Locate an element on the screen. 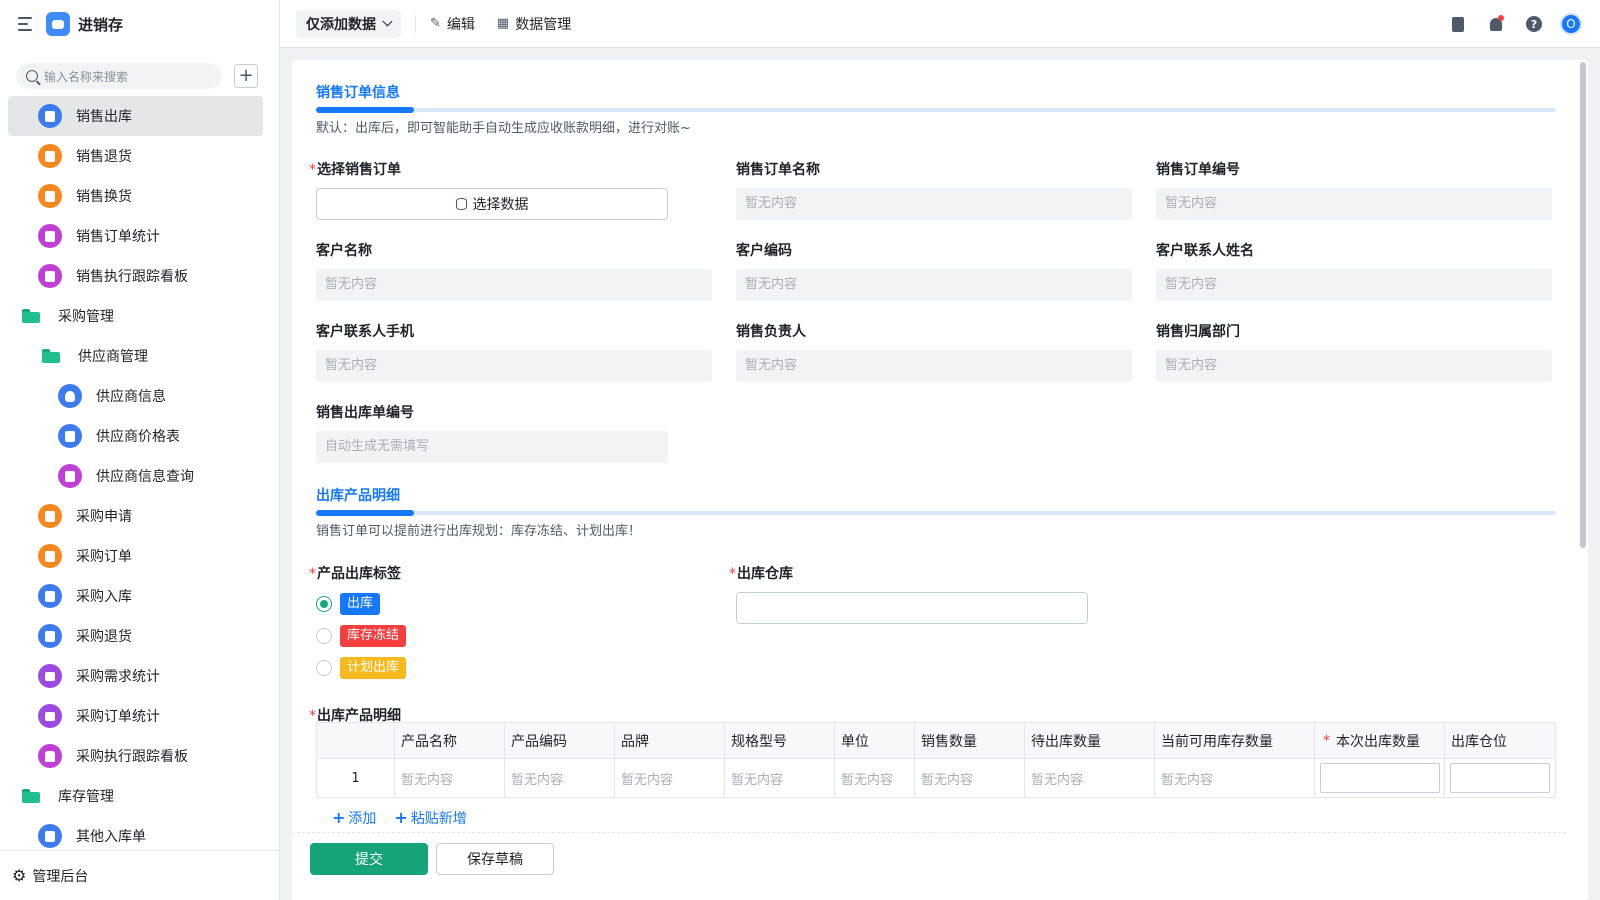 This screenshot has width=1600, height=900. sidebar-item: 采购需求统计 is located at coordinates (135, 676).